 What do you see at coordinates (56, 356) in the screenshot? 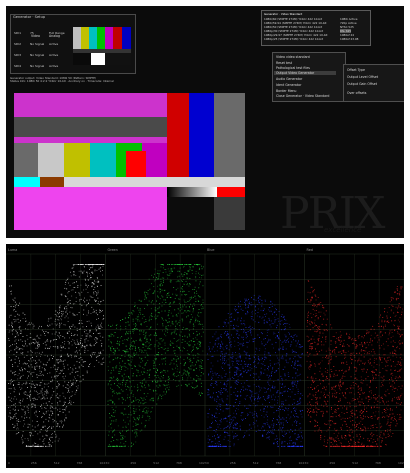
I see `waveform-channel-luma: Luma 0 256 512 768 1023` at bounding box center [56, 356].